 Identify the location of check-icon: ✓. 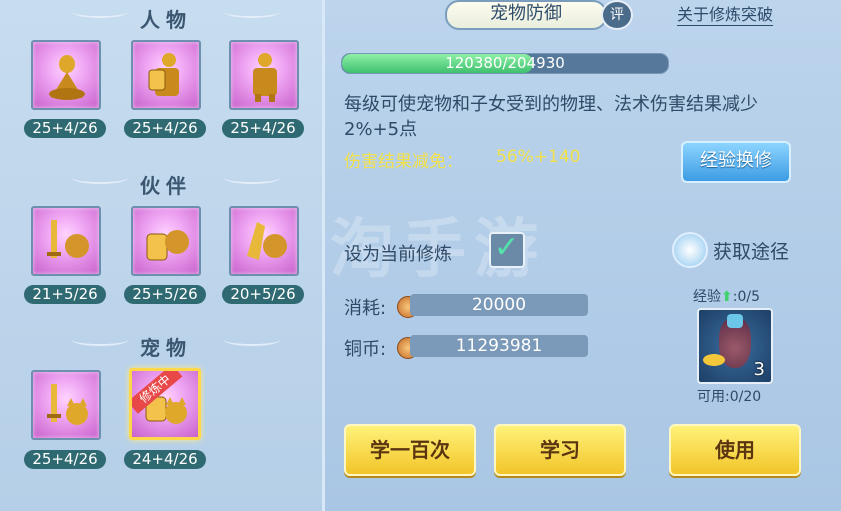
(507, 247).